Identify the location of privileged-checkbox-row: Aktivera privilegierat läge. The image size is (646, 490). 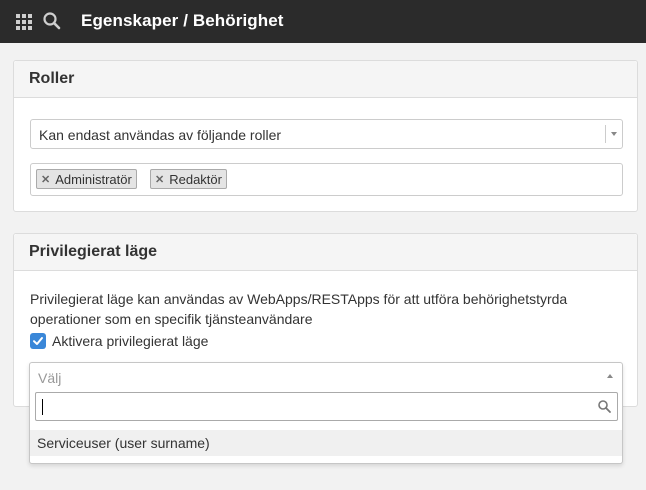
(119, 341).